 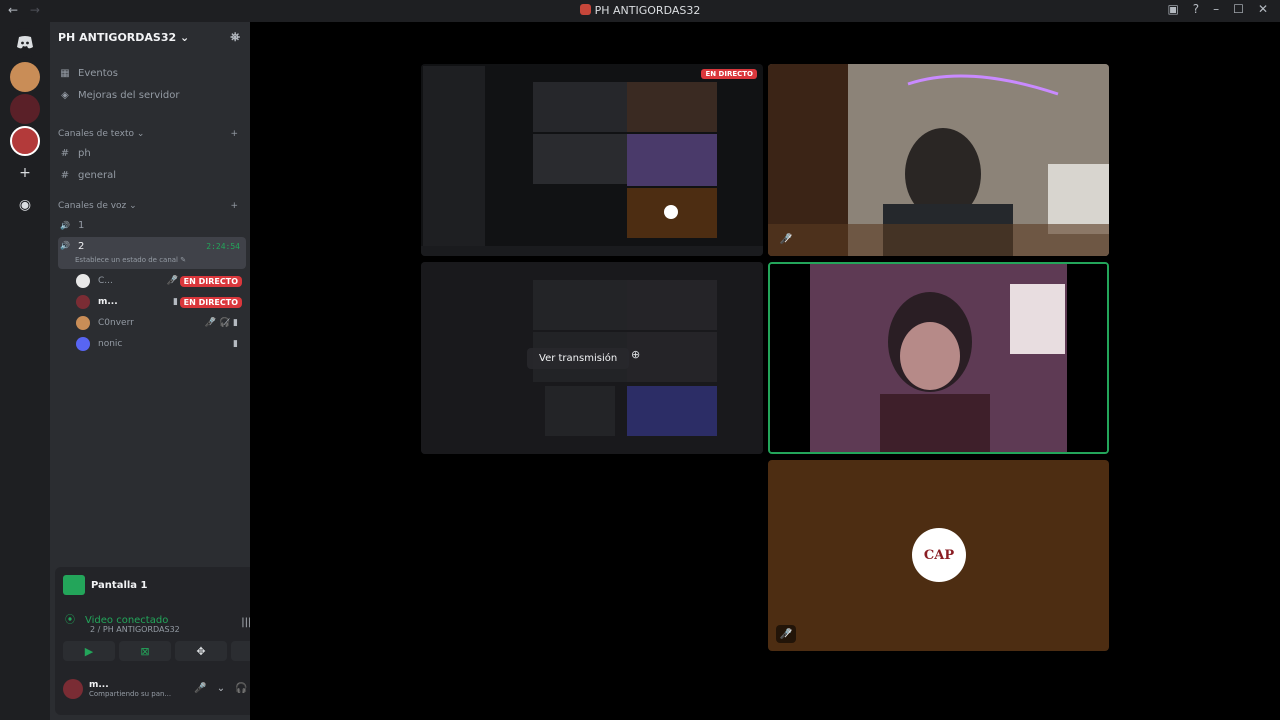 What do you see at coordinates (1238, 9) in the screenshot?
I see `maximize-button: ☐` at bounding box center [1238, 9].